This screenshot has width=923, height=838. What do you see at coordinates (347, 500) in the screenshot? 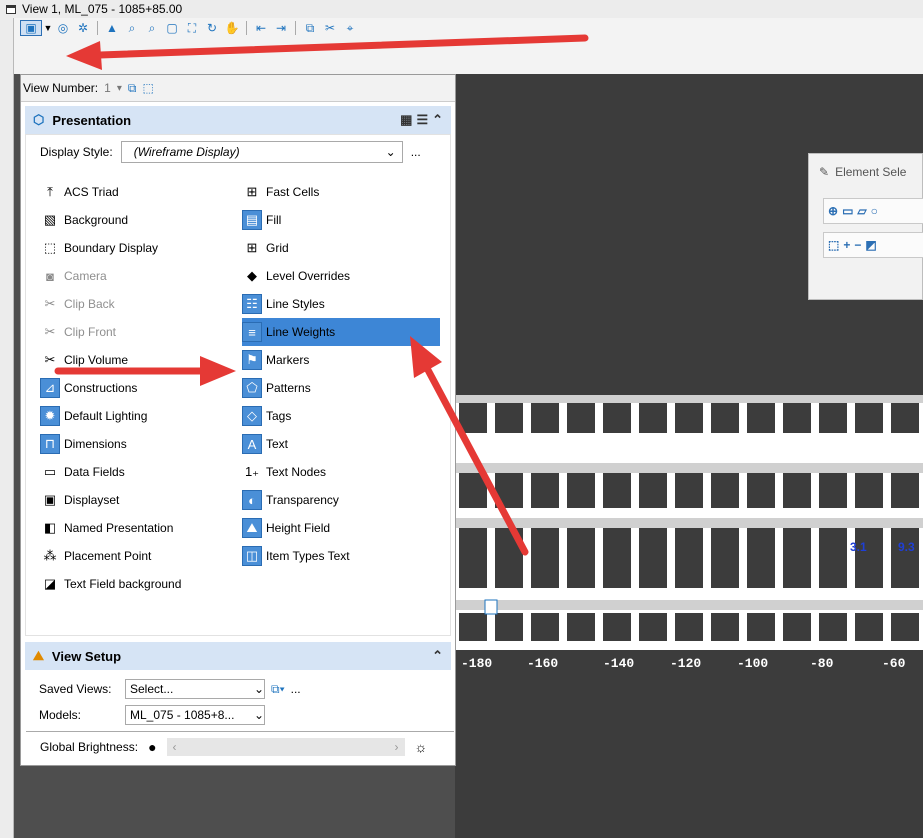
I see `attribute-item: ◐ Transparency` at bounding box center [347, 500].